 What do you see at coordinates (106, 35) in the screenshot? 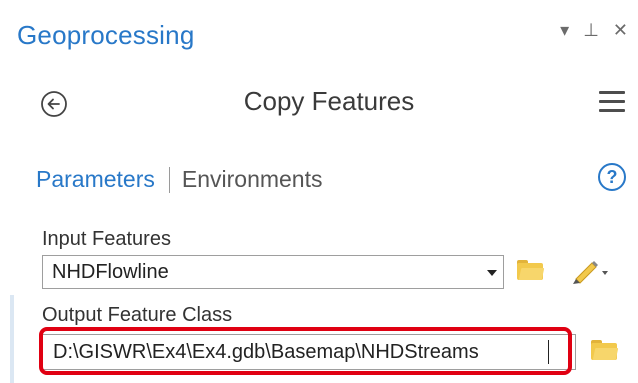
I see `pane-title: Geoprocessing` at bounding box center [106, 35].